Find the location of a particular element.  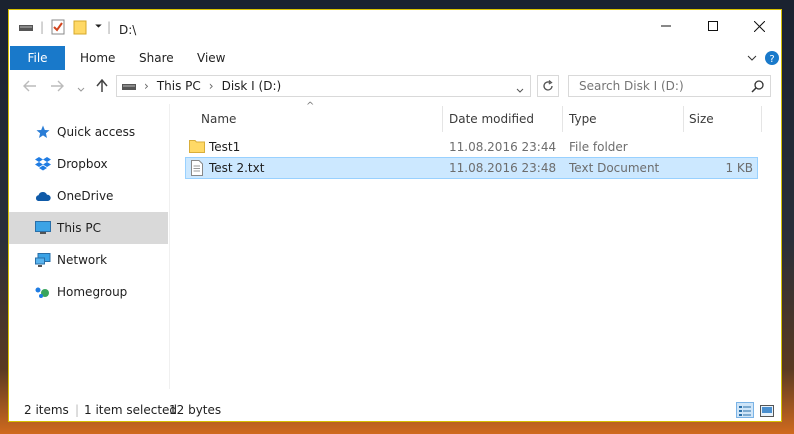

column-header-date: Date modified is located at coordinates (491, 119).